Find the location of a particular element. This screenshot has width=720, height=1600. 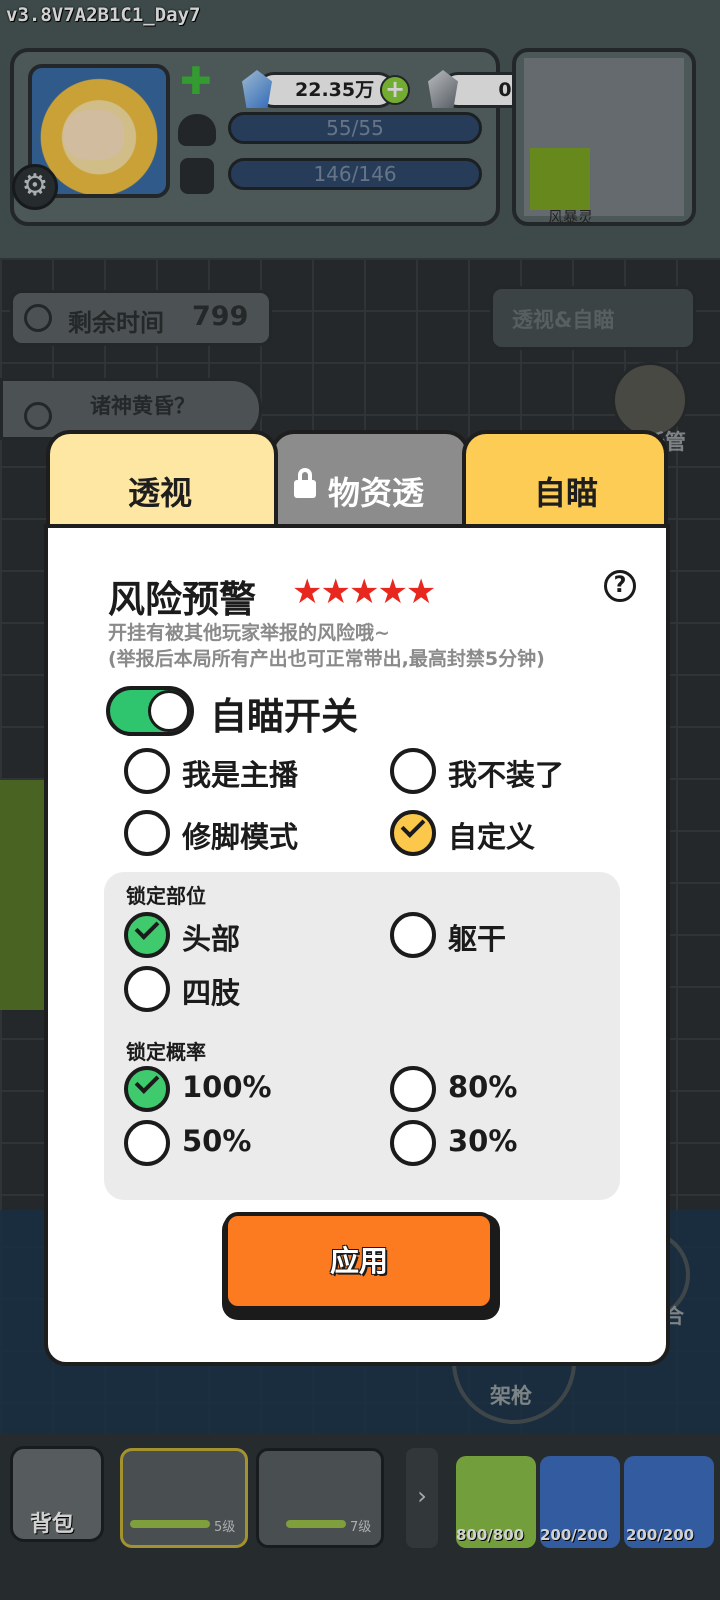

mode-unleashed-label: 我不装了 is located at coordinates (506, 775).